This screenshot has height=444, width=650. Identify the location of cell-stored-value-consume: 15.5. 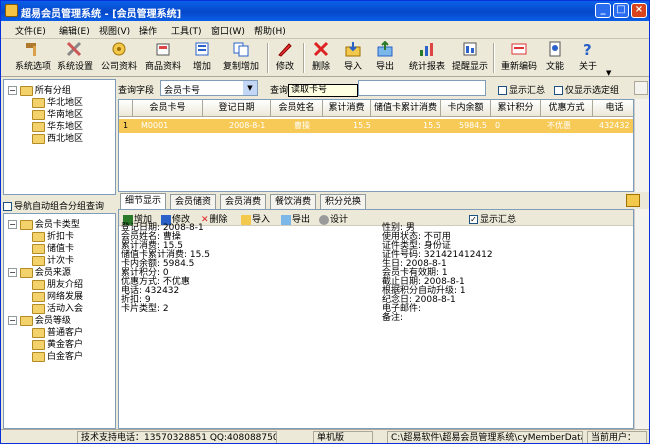
(432, 126).